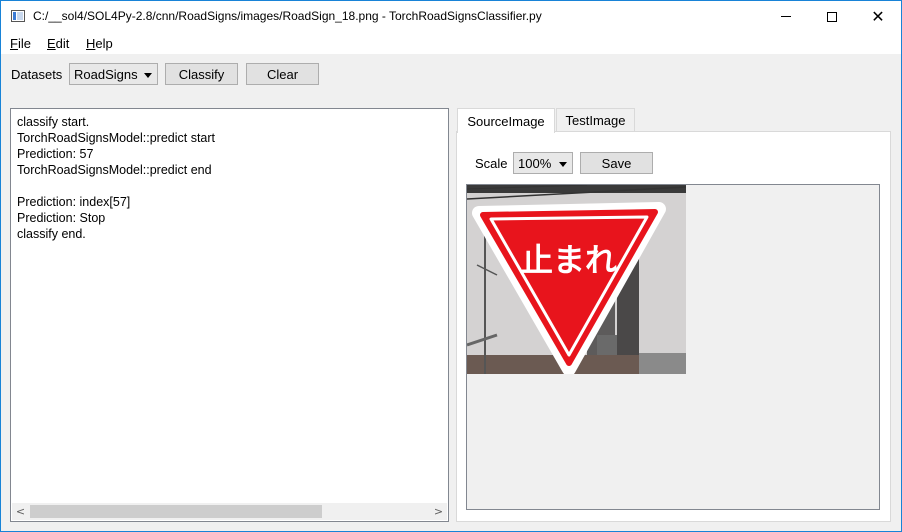 This screenshot has width=902, height=532. What do you see at coordinates (51, 234) in the screenshot?
I see `log-line: classify end.` at bounding box center [51, 234].